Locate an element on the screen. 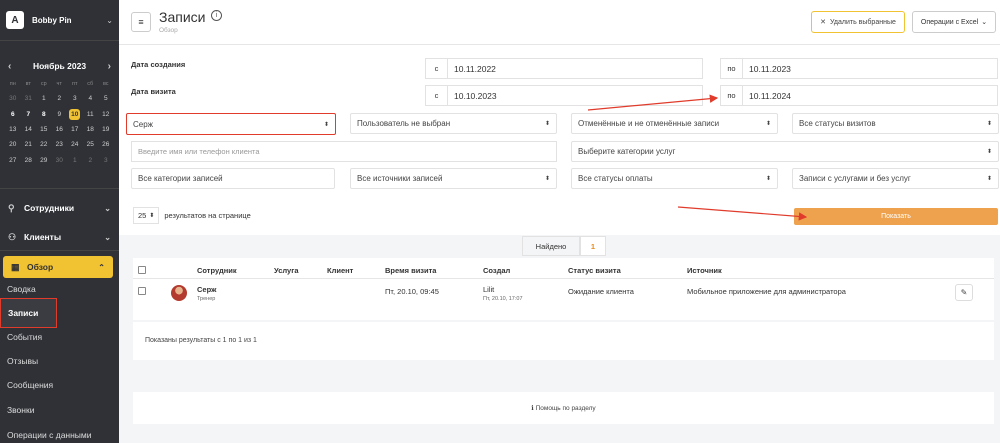 This screenshot has width=1000, height=443. found-count: 1 is located at coordinates (593, 246).